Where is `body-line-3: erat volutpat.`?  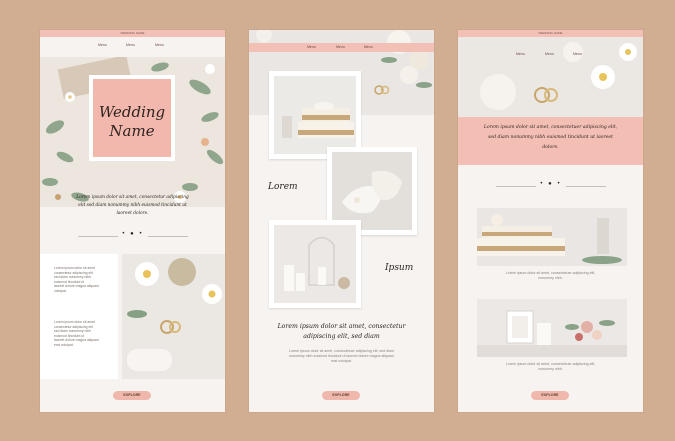 body-line-3: erat volutpat. is located at coordinates (341, 361).